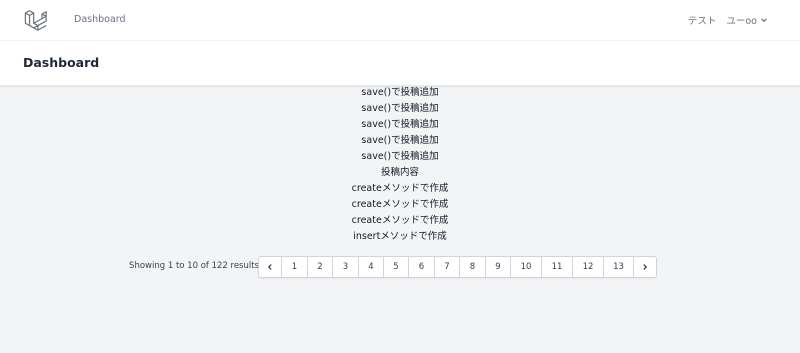  I want to click on nav-dashboard-link: Dashboard, so click(100, 19).